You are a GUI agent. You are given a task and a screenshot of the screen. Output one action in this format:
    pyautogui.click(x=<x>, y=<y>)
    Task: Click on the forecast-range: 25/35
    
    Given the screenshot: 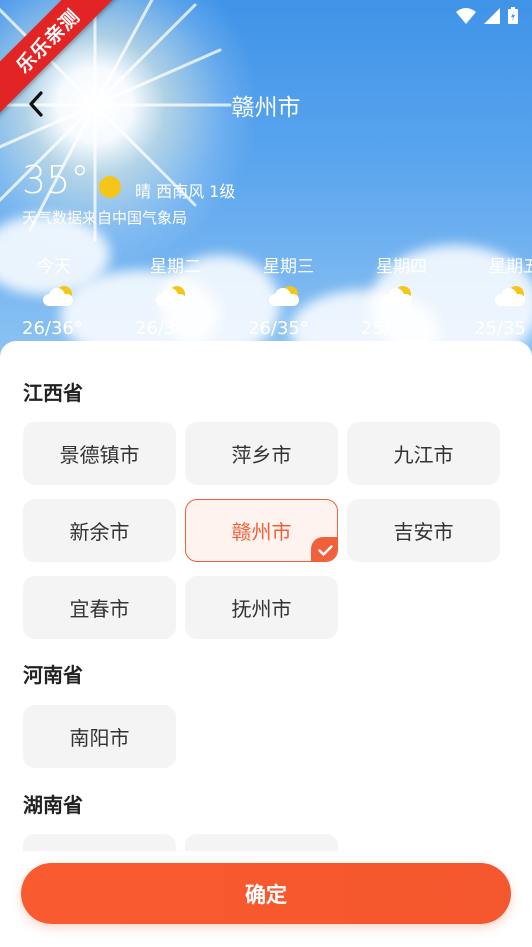 What is the action you would take?
    pyautogui.click(x=500, y=328)
    